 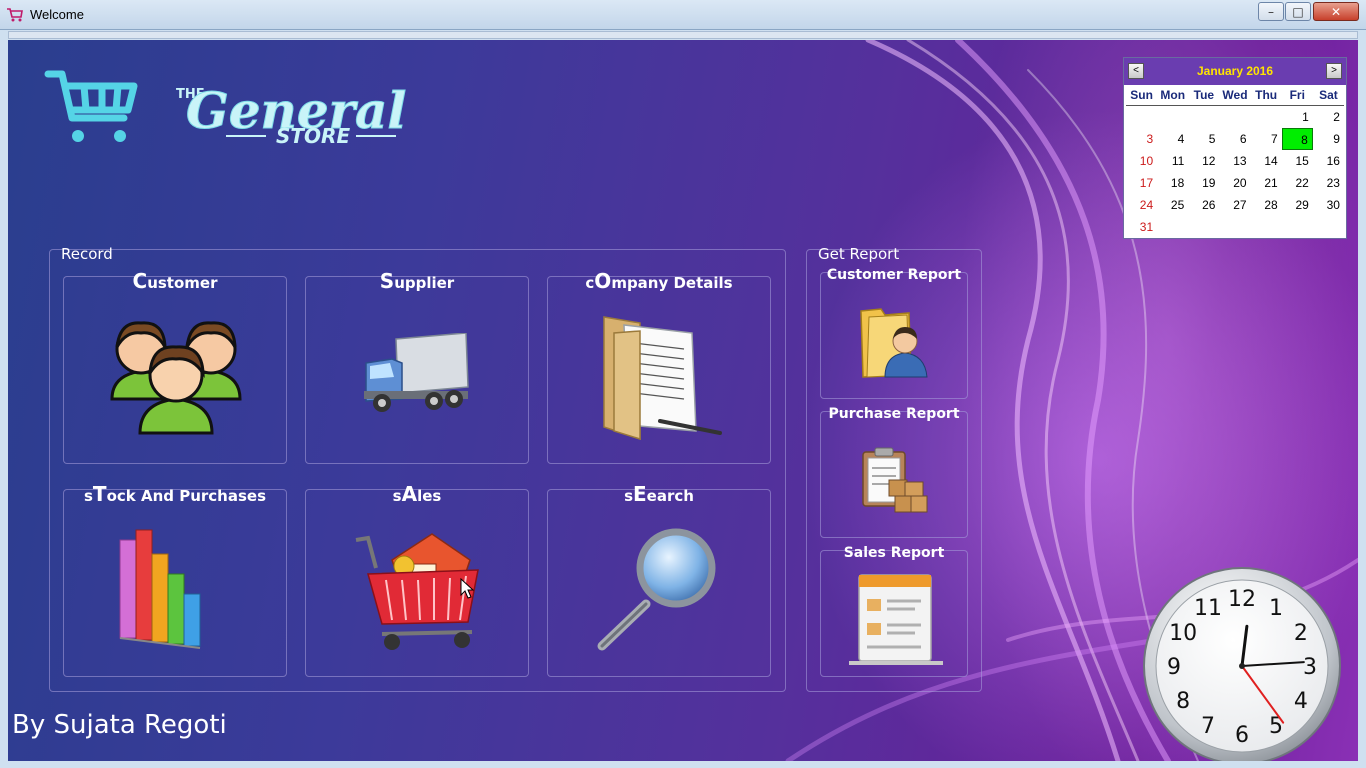 I want to click on people-icon, so click(x=176, y=378).